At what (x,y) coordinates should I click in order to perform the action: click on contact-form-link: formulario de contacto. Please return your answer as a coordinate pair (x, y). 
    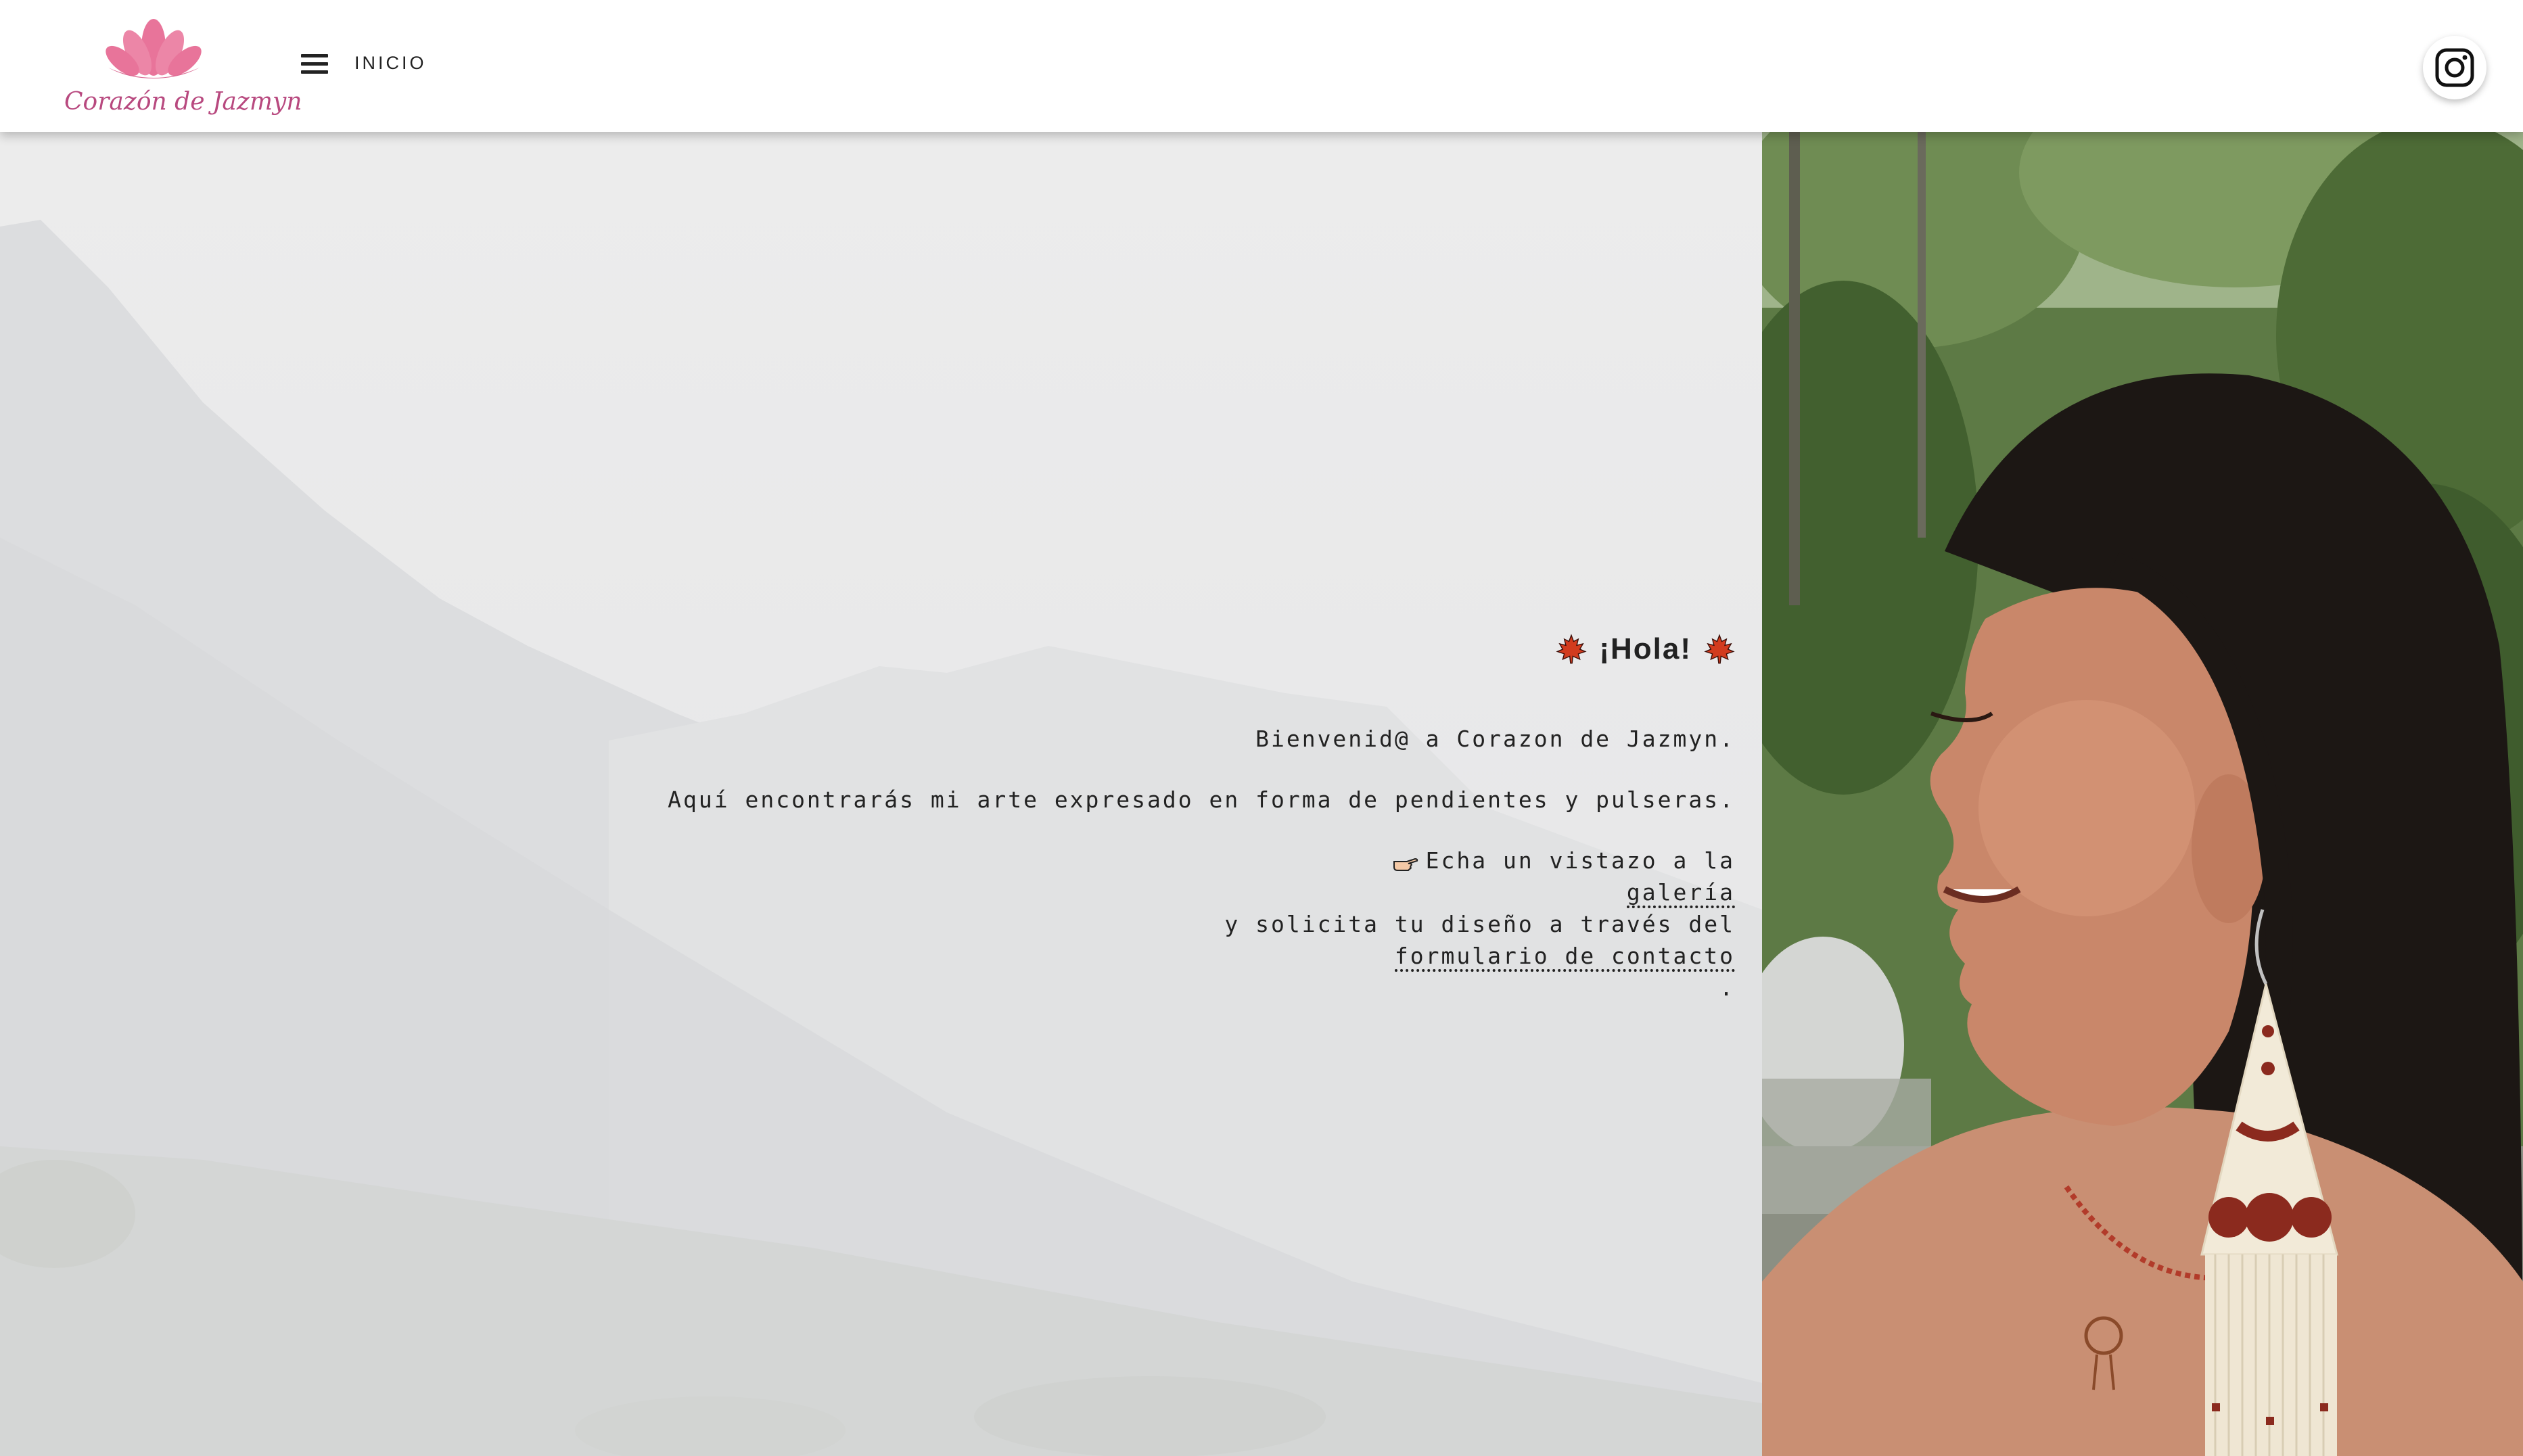
    Looking at the image, I should click on (1565, 958).